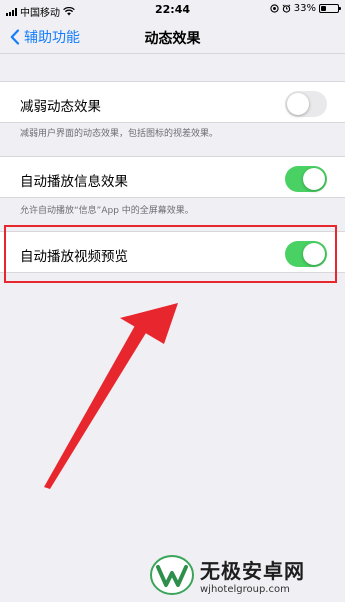 The image size is (345, 602). What do you see at coordinates (172, 53) in the screenshot?
I see `nav-divider` at bounding box center [172, 53].